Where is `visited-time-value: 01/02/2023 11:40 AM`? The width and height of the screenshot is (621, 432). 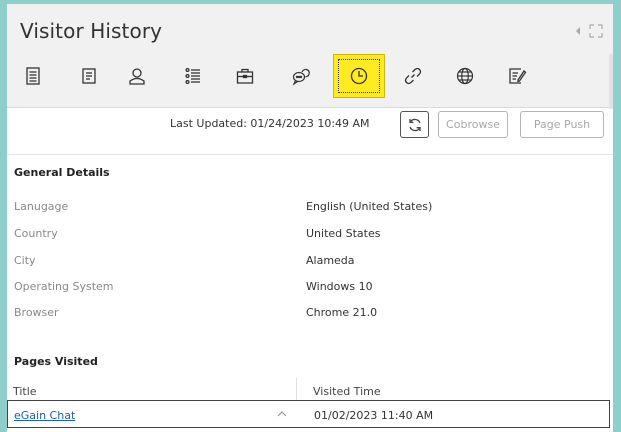 visited-time-value: 01/02/2023 11:40 AM is located at coordinates (374, 415).